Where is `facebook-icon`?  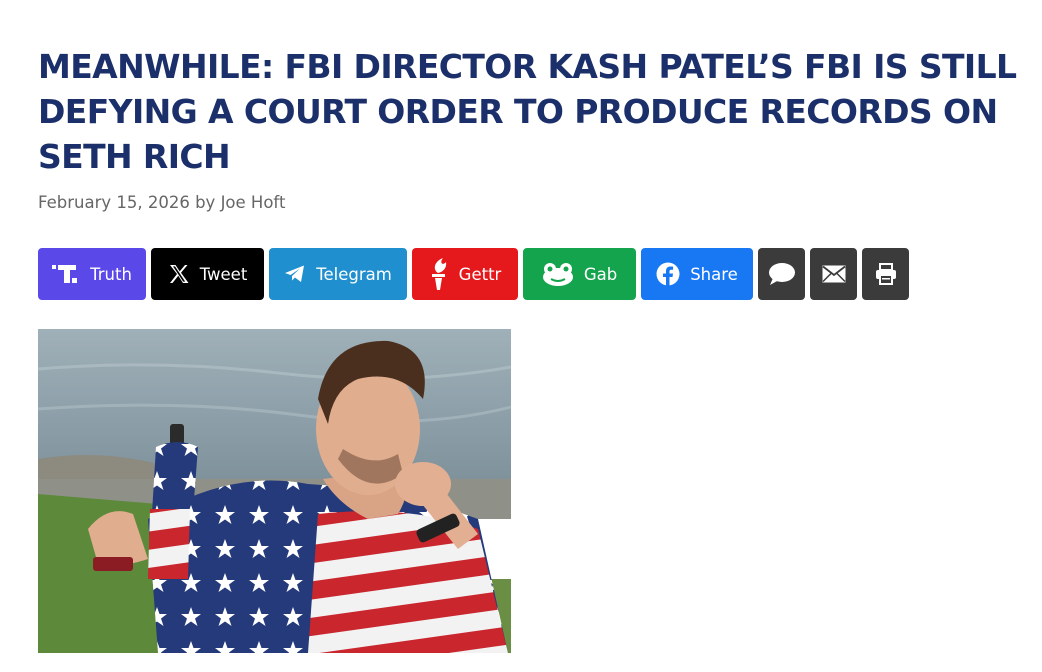
facebook-icon is located at coordinates (668, 274).